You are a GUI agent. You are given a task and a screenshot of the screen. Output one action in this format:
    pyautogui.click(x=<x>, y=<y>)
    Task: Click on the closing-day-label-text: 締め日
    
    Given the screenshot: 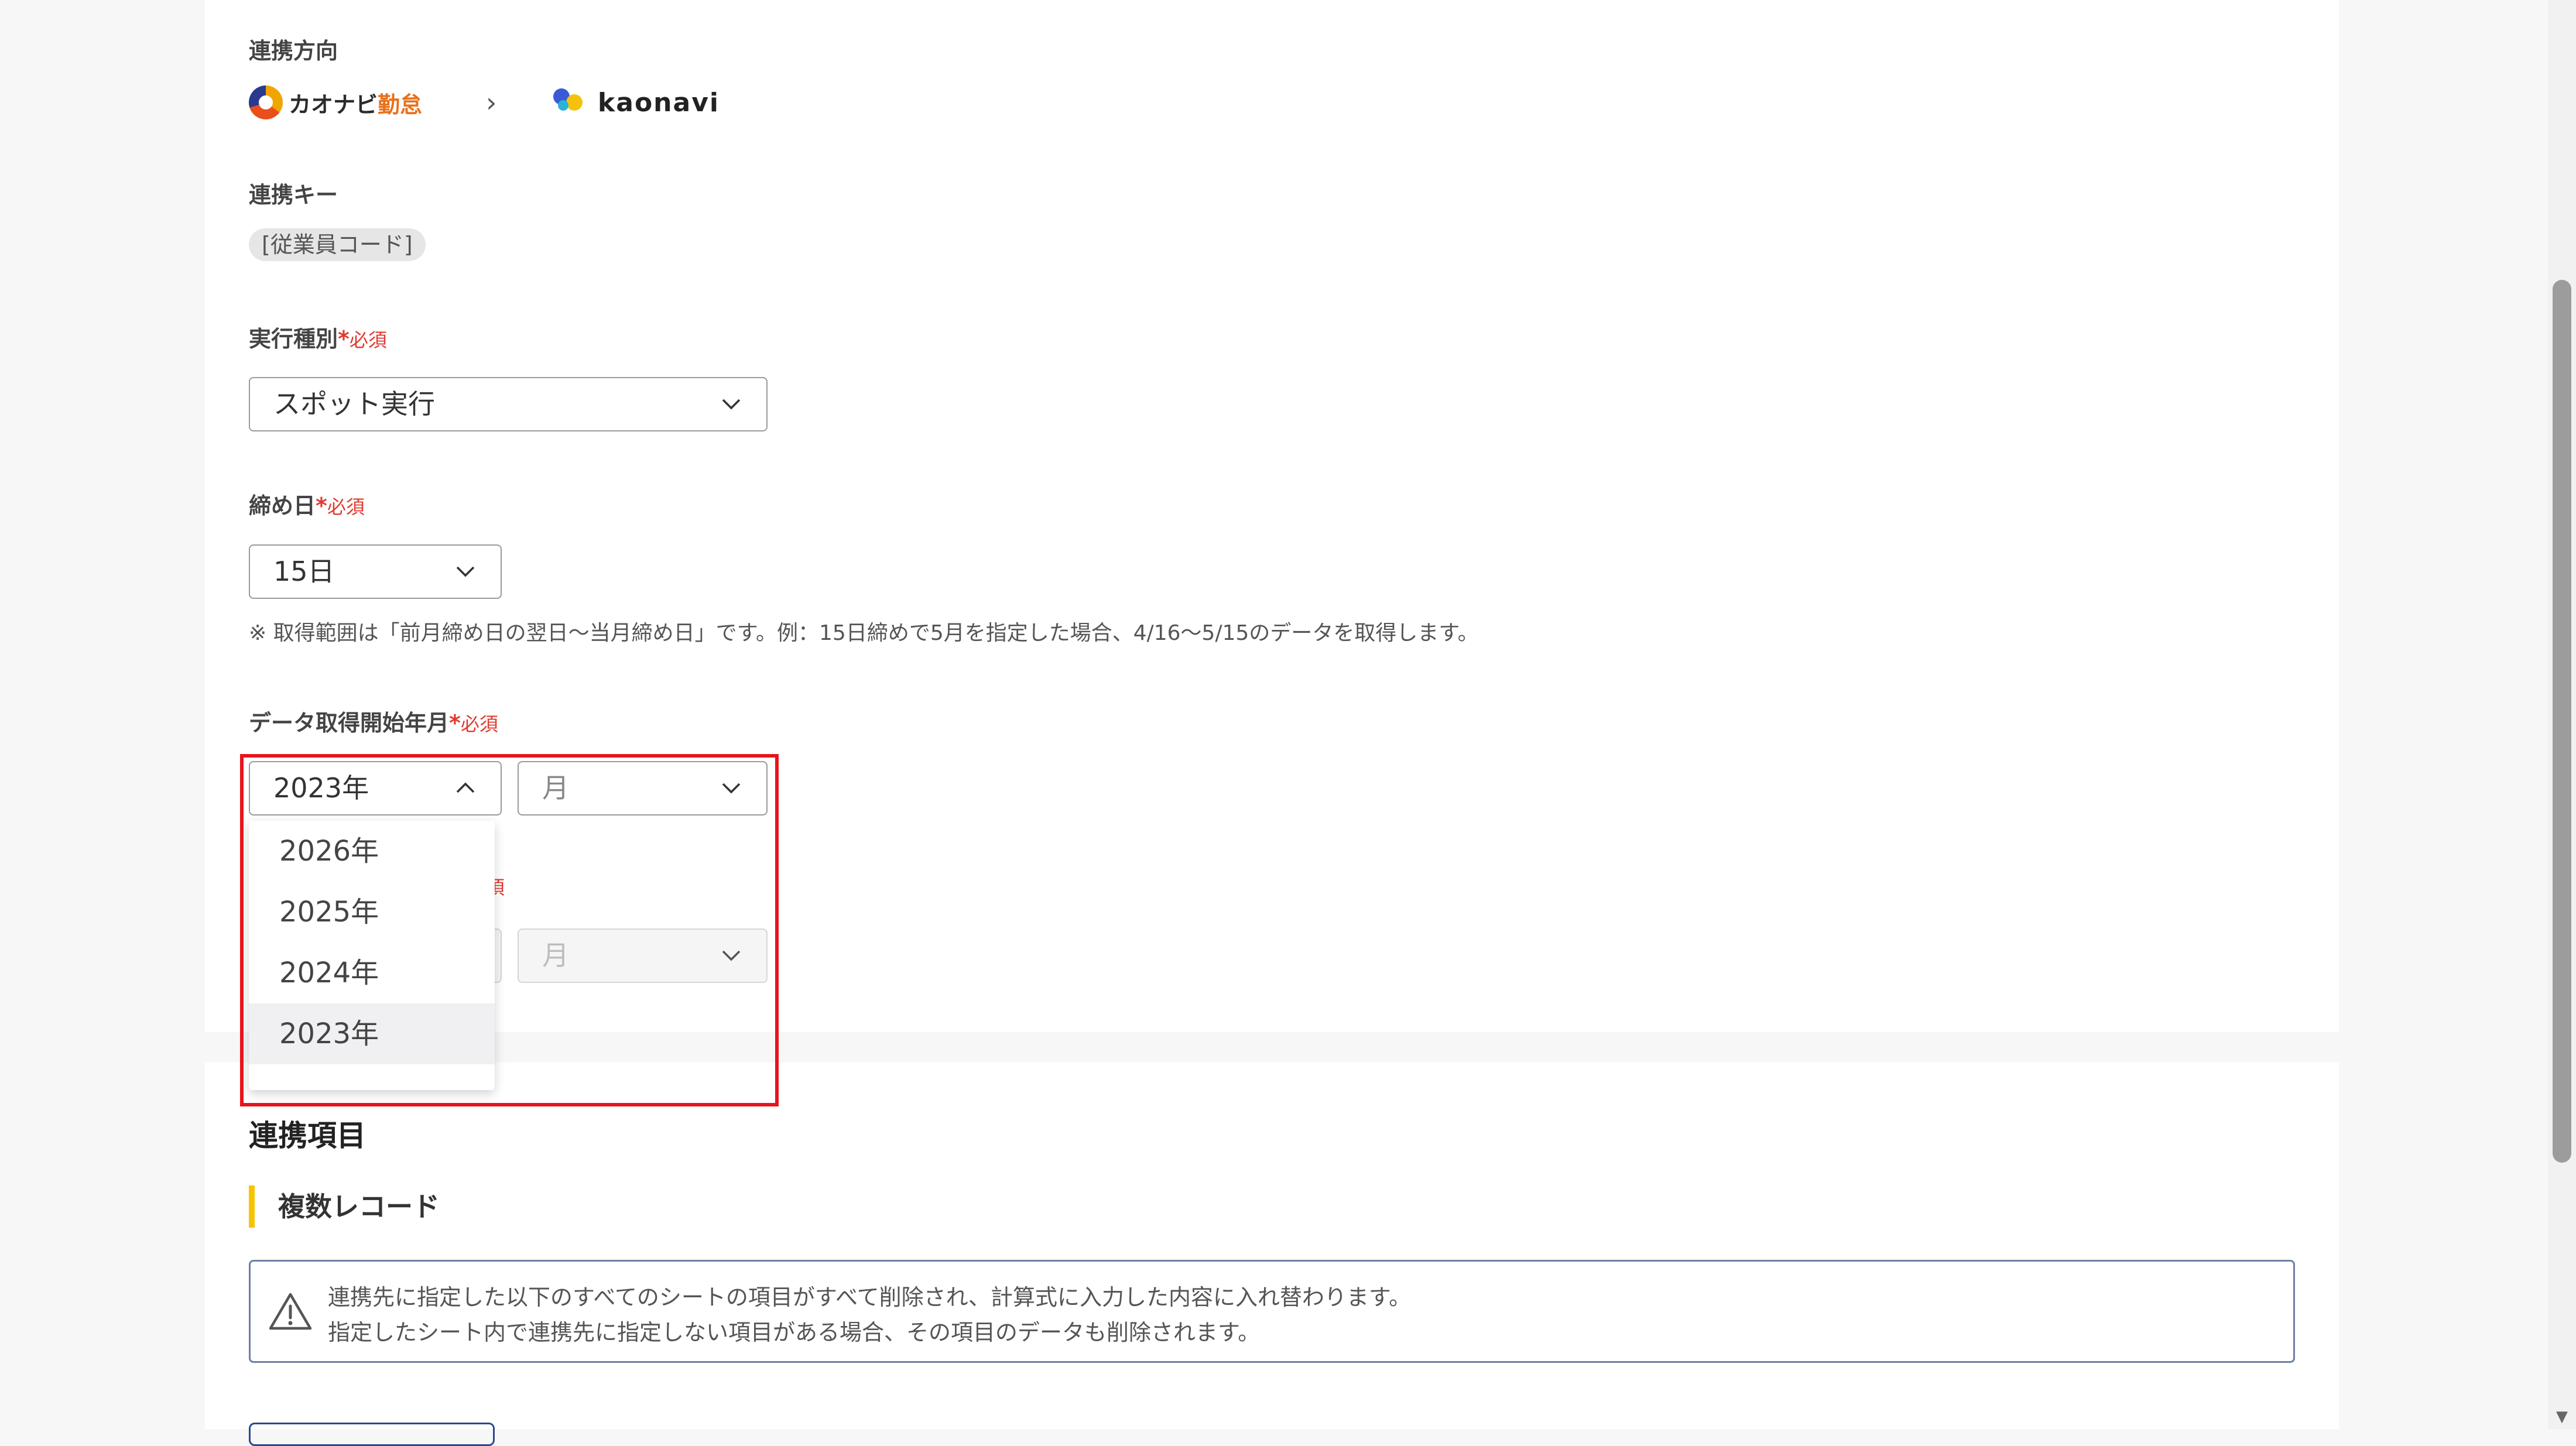 What is the action you would take?
    pyautogui.click(x=282, y=506)
    